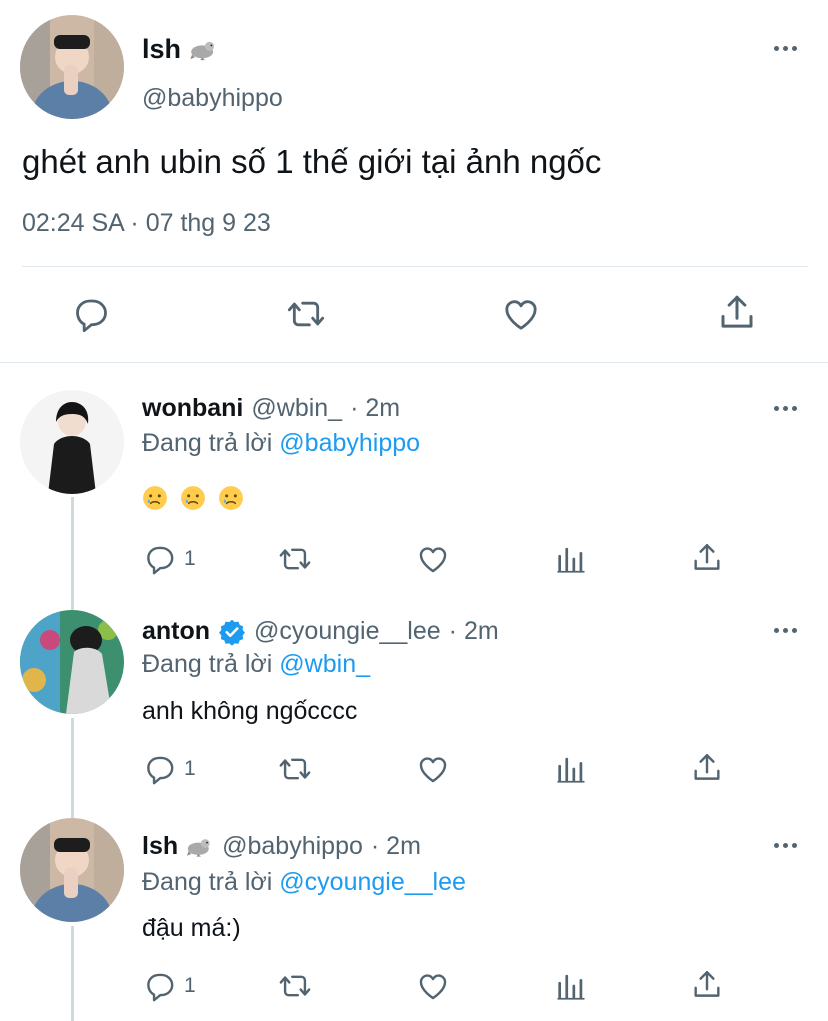  Describe the element at coordinates (296, 408) in the screenshot. I see `reply-1-author-handle: @wbin_` at that location.